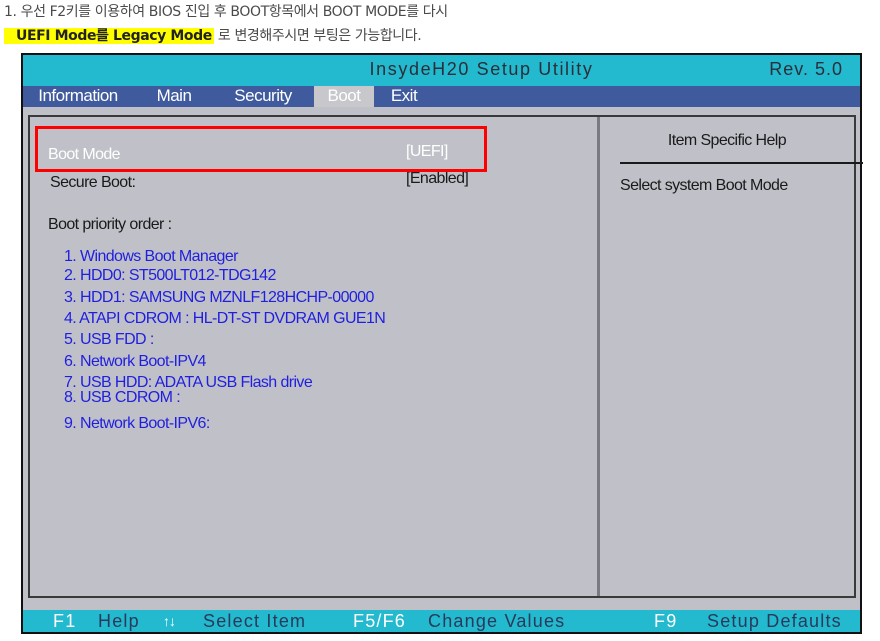 The image size is (880, 641). Describe the element at coordinates (135, 362) in the screenshot. I see `boot-priority-item: 6. Network Boot-IPV4` at that location.